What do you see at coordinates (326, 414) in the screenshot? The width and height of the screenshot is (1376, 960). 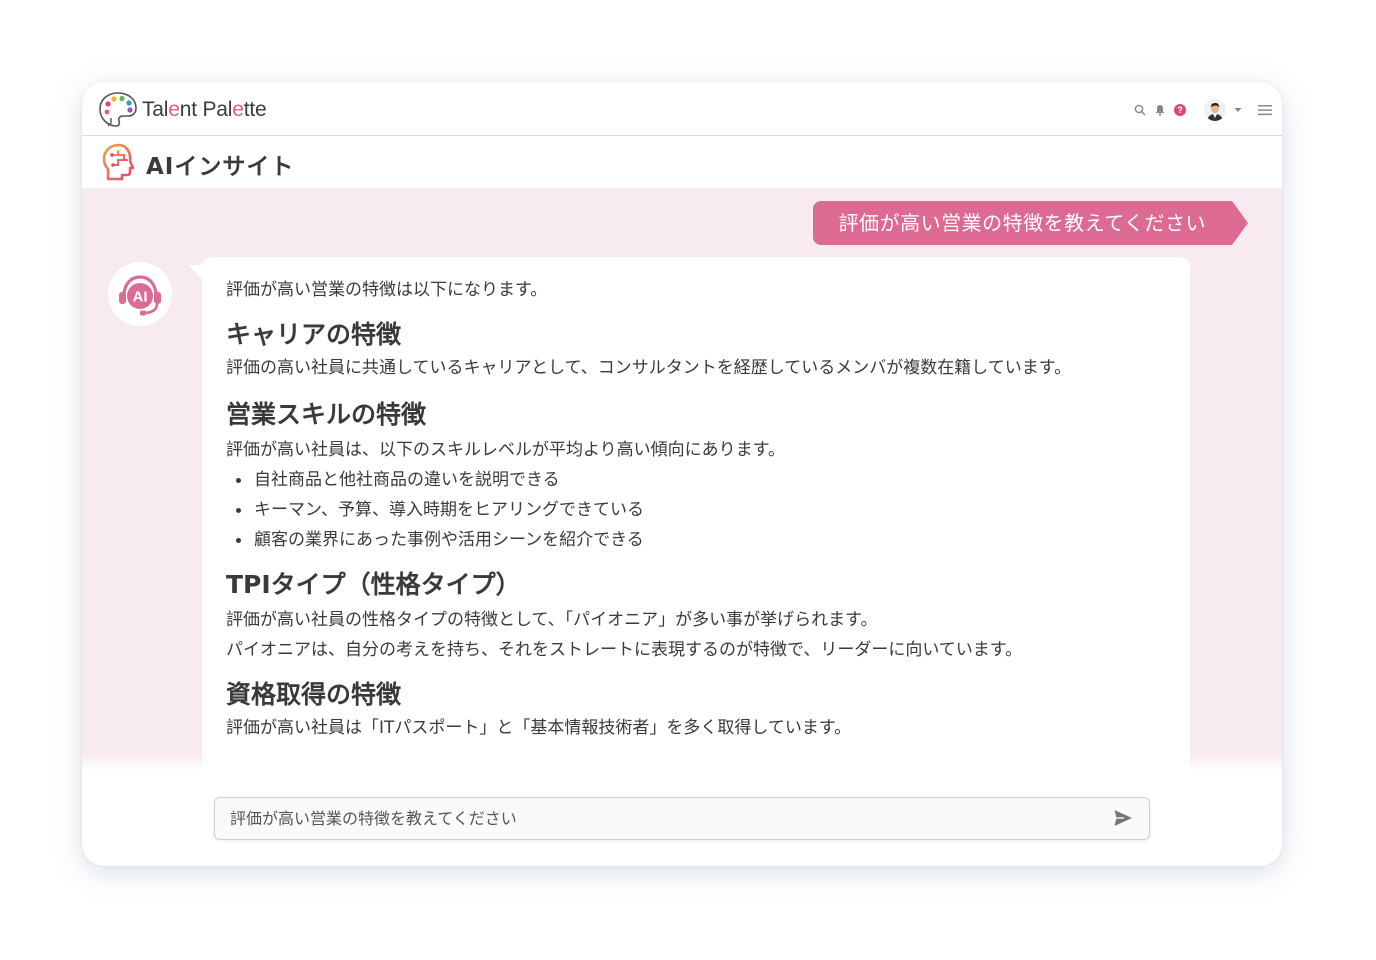 I see `section-heading: 営業スキルの特徴` at bounding box center [326, 414].